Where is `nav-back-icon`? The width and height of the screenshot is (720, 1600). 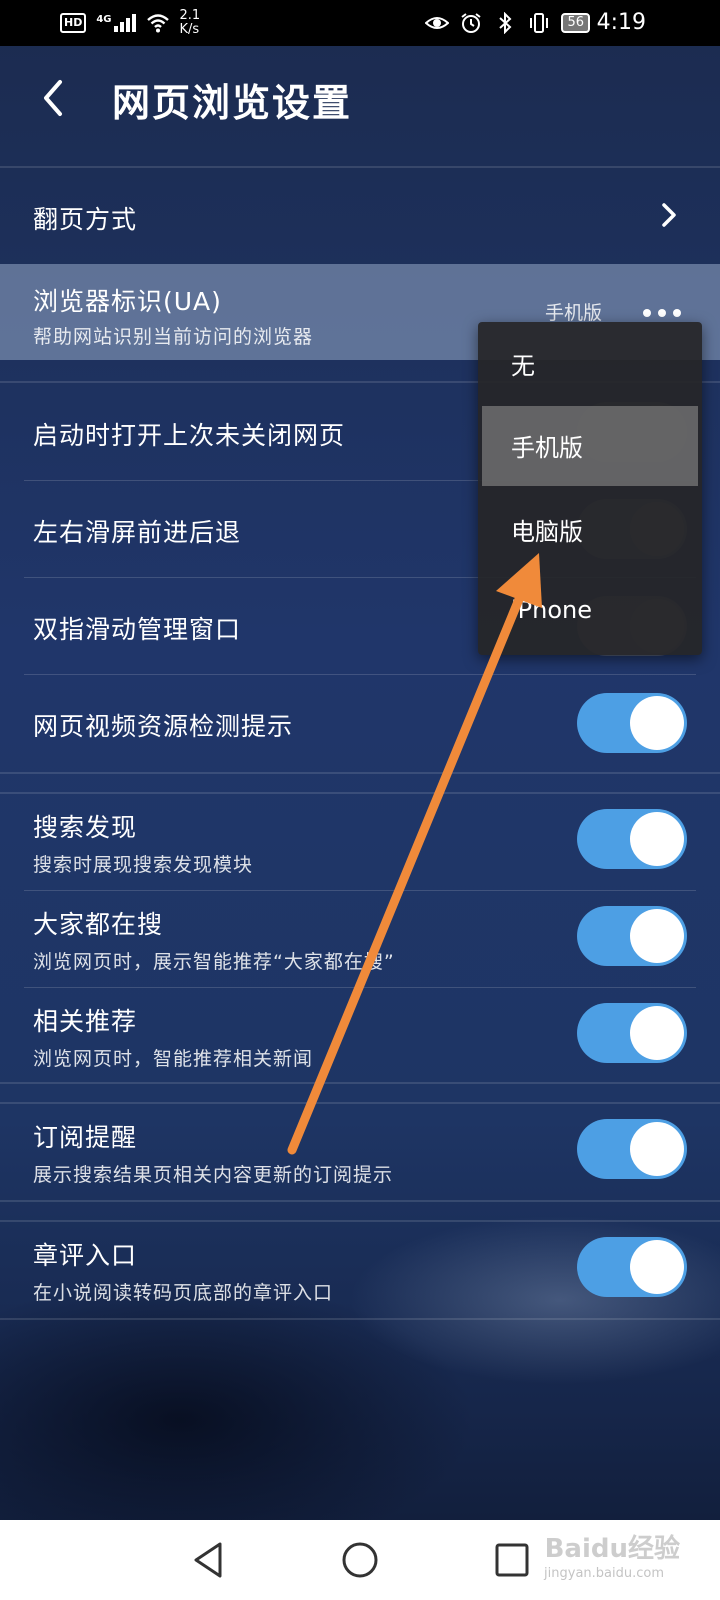
nav-back-icon is located at coordinates (210, 1560).